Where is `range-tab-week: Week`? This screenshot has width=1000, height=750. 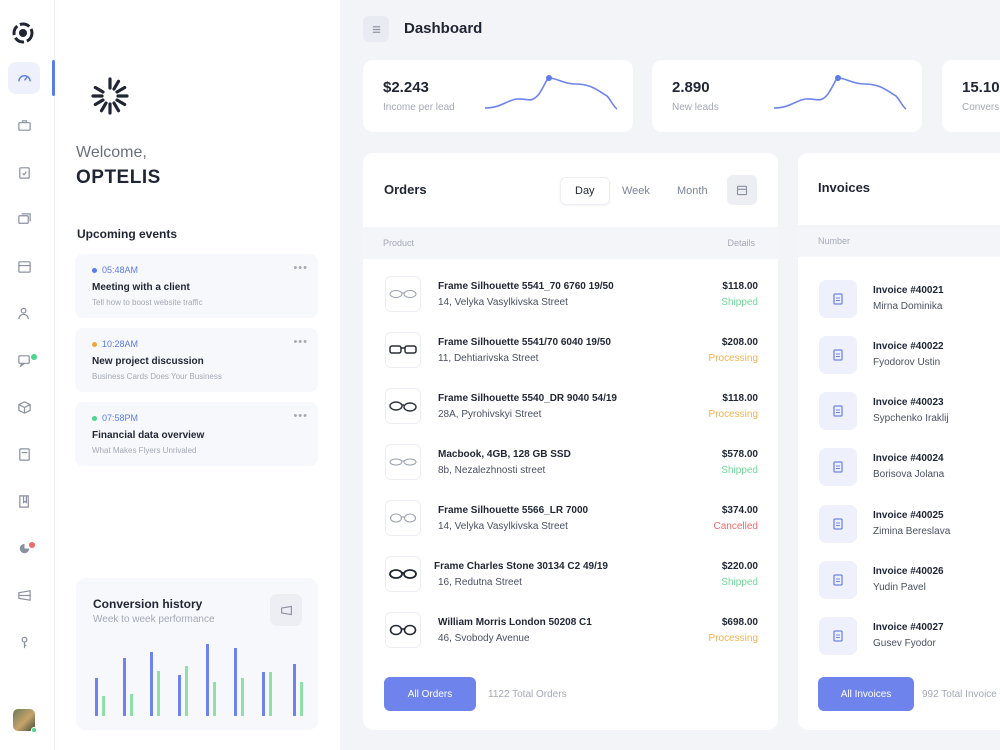 range-tab-week: Week is located at coordinates (636, 191).